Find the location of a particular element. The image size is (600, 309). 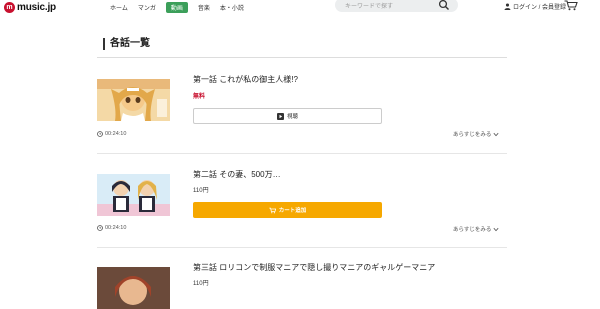

search-input: キーワードで探す is located at coordinates (391, 5).